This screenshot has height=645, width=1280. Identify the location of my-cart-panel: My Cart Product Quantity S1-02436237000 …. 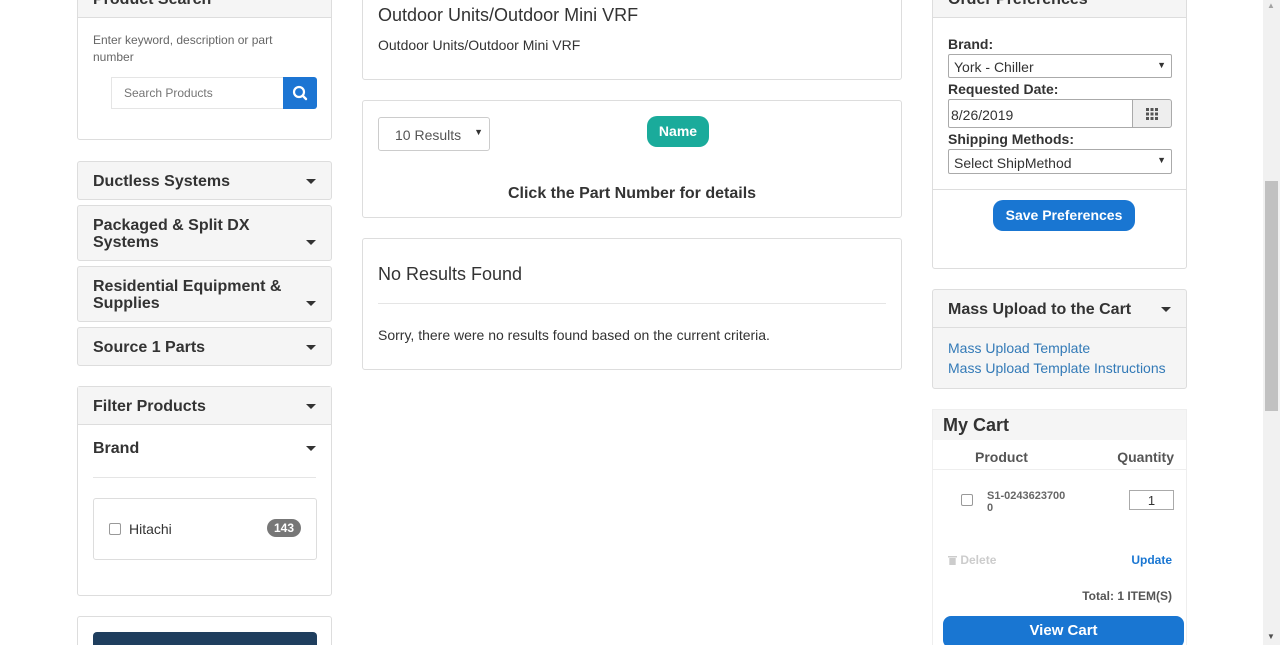
(1059, 527).